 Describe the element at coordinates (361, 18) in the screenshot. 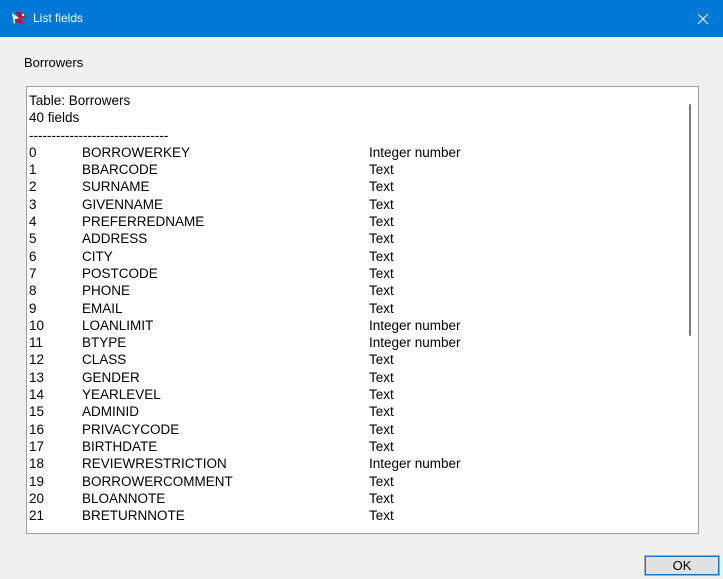

I see `title-bar: List fields` at that location.